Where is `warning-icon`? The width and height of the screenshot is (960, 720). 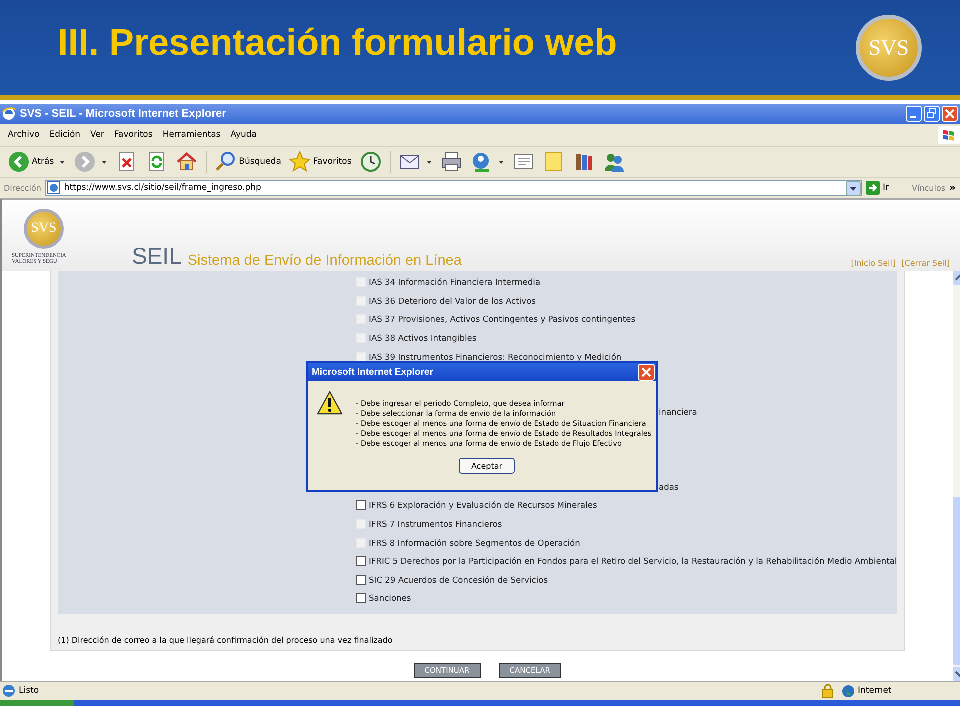
warning-icon is located at coordinates (330, 403).